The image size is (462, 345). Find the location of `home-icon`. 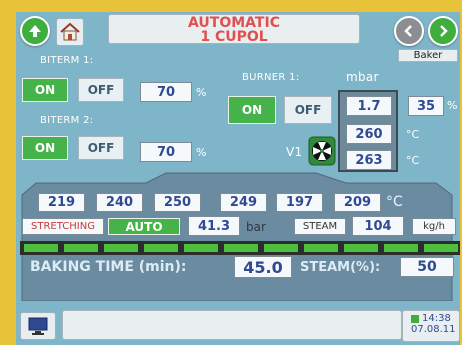

home-icon is located at coordinates (70, 31).